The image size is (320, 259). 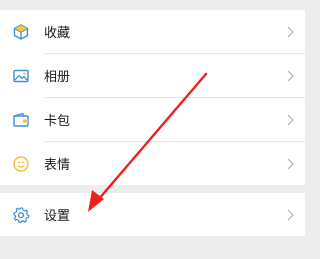 I want to click on gear-icon, so click(x=21, y=215).